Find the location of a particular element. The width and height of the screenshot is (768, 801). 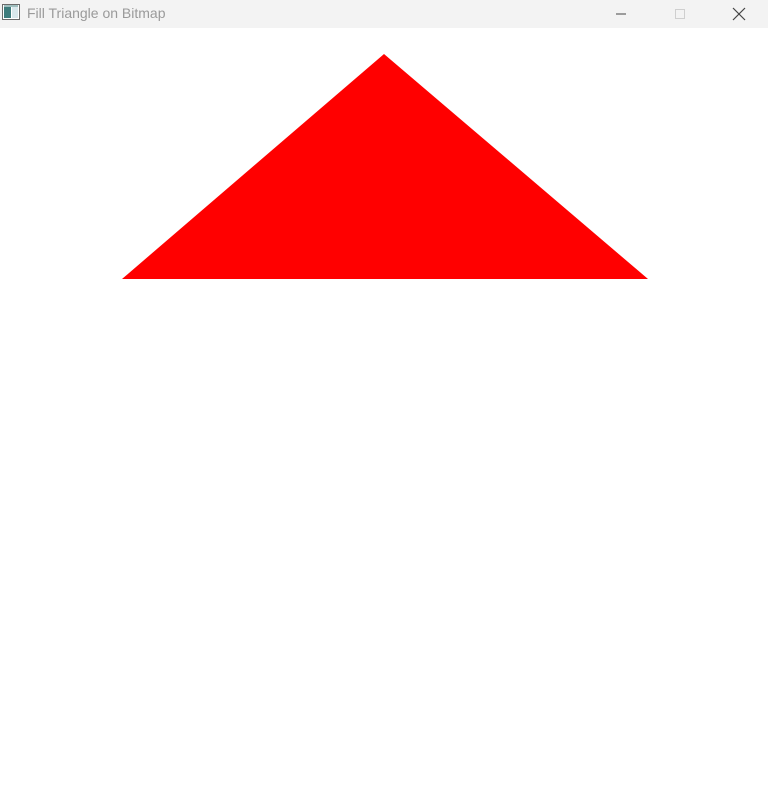

minimize-button is located at coordinates (621, 14).